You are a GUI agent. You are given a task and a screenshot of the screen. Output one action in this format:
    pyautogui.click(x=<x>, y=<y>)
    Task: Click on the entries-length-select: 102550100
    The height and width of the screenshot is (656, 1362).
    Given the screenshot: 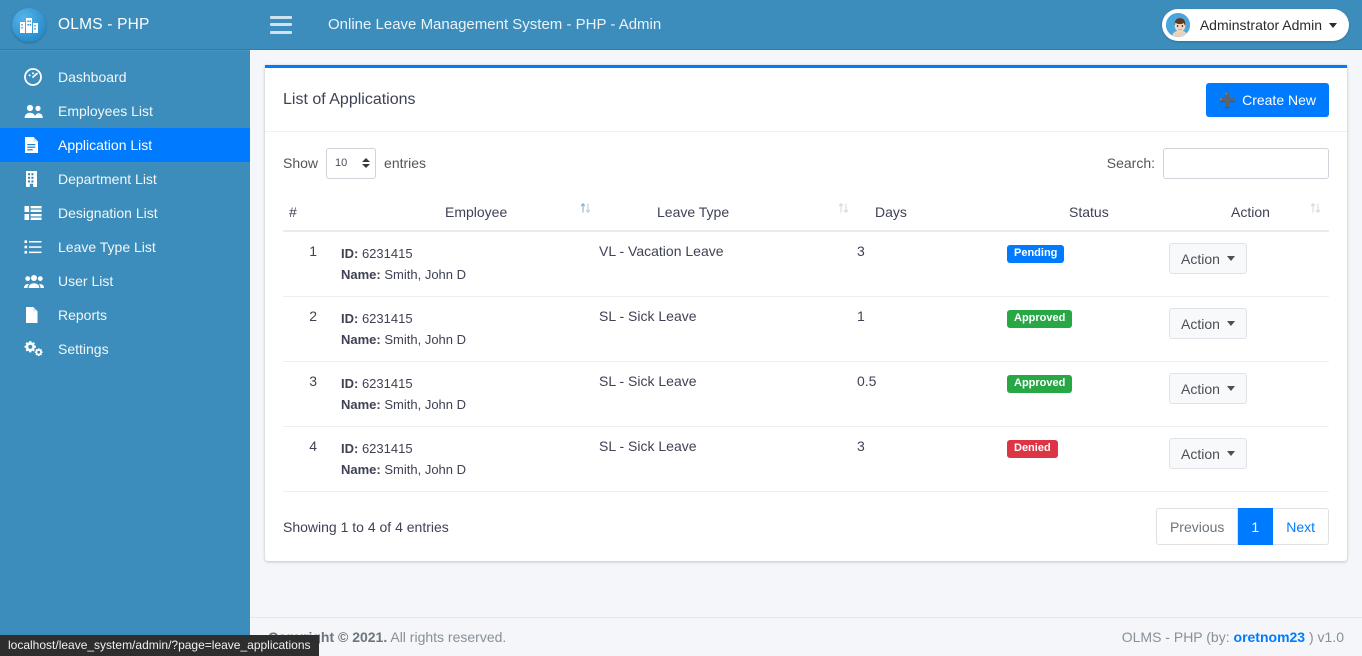 What is the action you would take?
    pyautogui.click(x=351, y=163)
    